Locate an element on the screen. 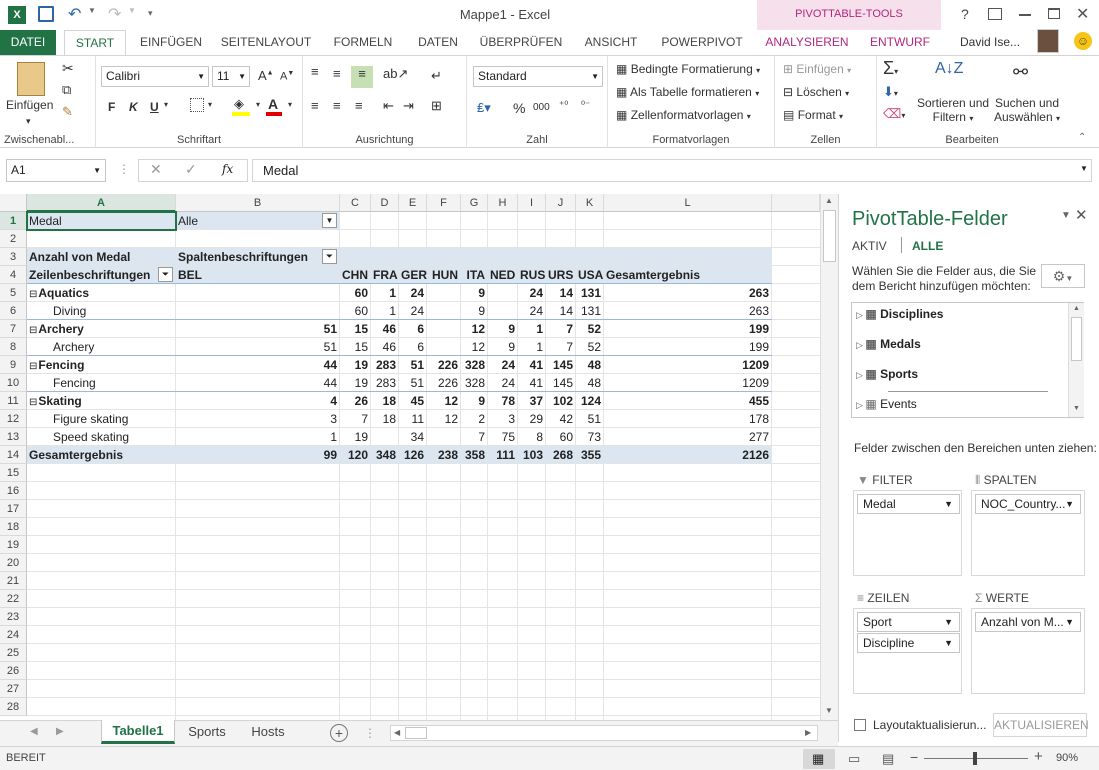 The image size is (1099, 770). collapse-icon: ⊟ is located at coordinates (33, 402).